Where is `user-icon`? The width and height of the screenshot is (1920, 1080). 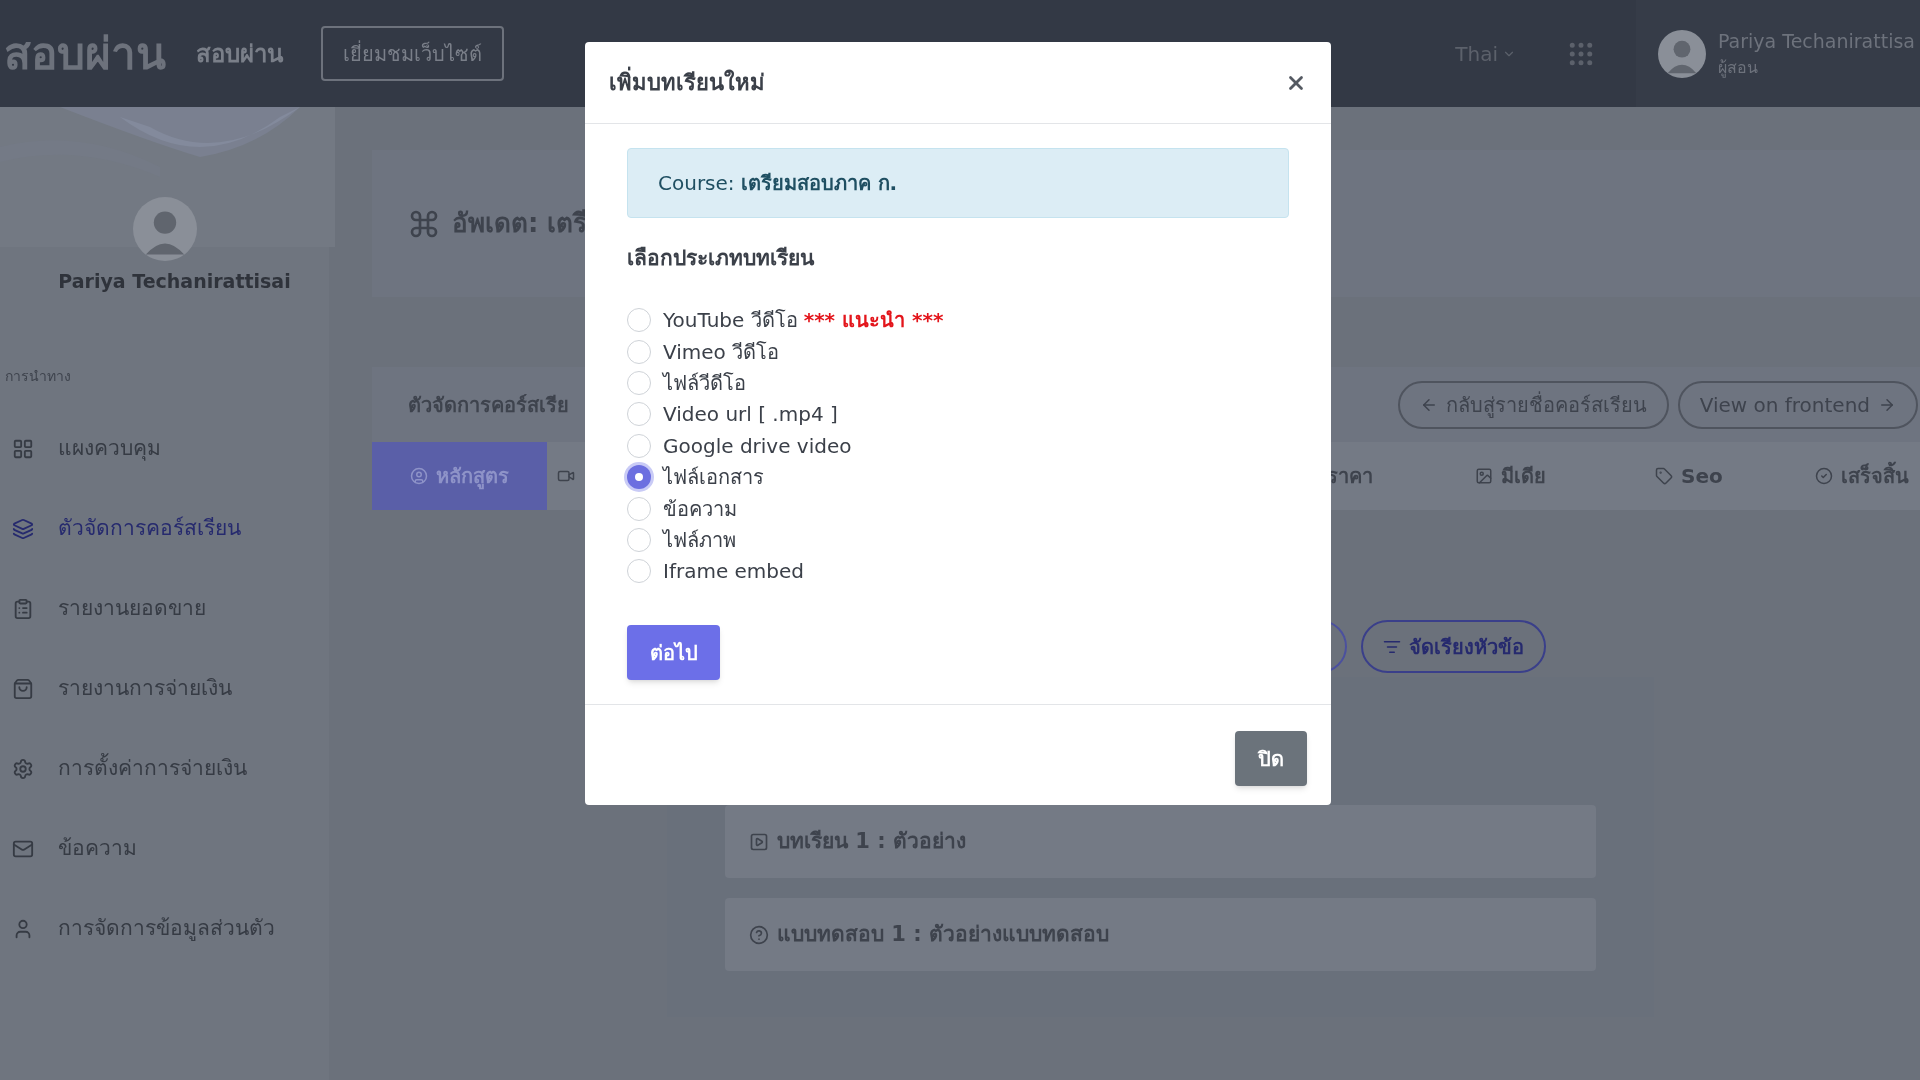 user-icon is located at coordinates (419, 476).